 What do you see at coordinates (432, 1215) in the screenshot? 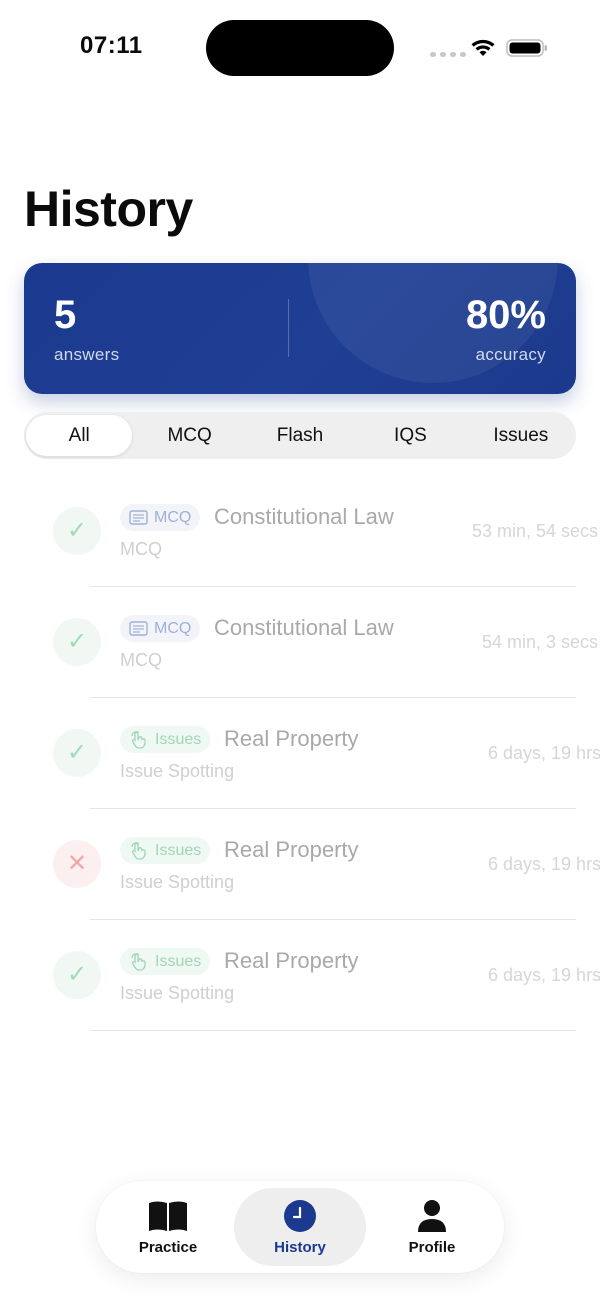
I see `person-icon` at bounding box center [432, 1215].